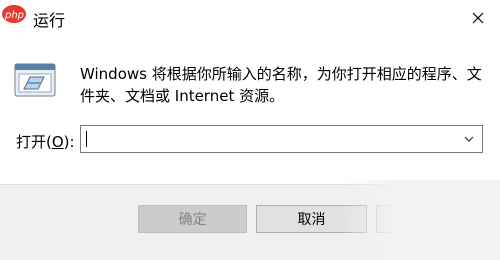 The height and width of the screenshot is (260, 500). I want to click on open-label-suffix: ):, so click(69, 142).